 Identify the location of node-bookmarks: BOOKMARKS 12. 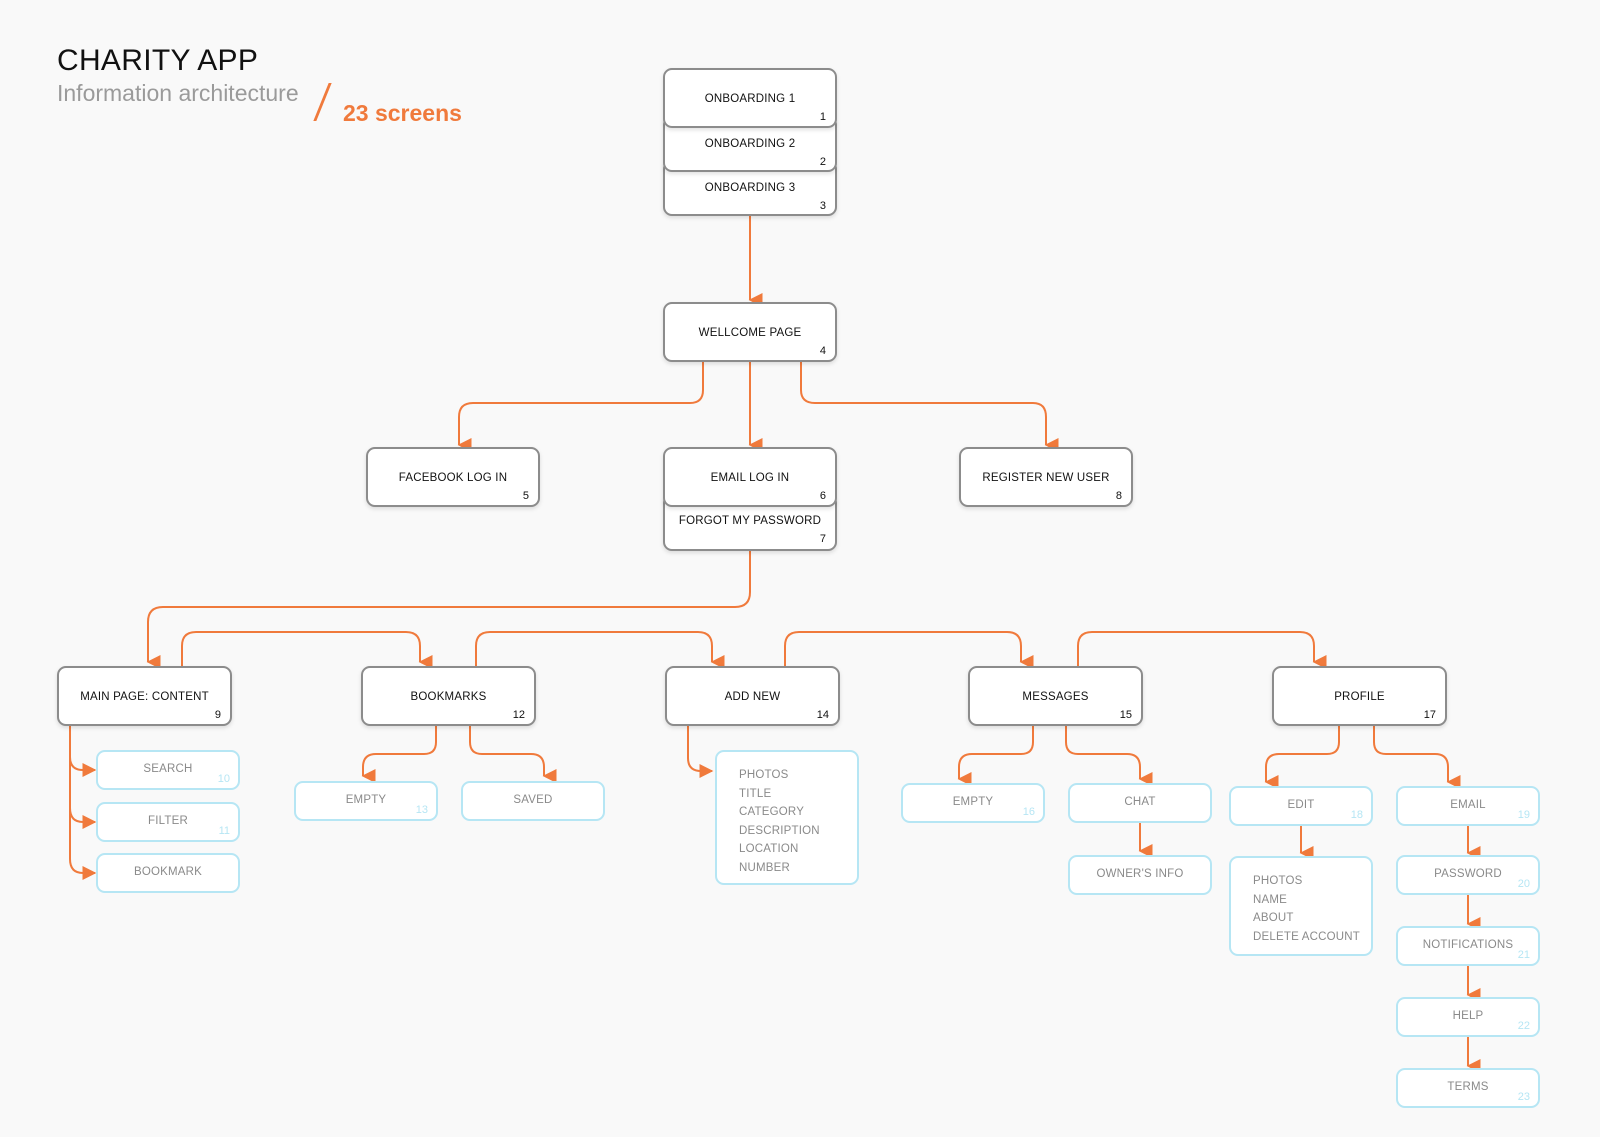
(448, 696).